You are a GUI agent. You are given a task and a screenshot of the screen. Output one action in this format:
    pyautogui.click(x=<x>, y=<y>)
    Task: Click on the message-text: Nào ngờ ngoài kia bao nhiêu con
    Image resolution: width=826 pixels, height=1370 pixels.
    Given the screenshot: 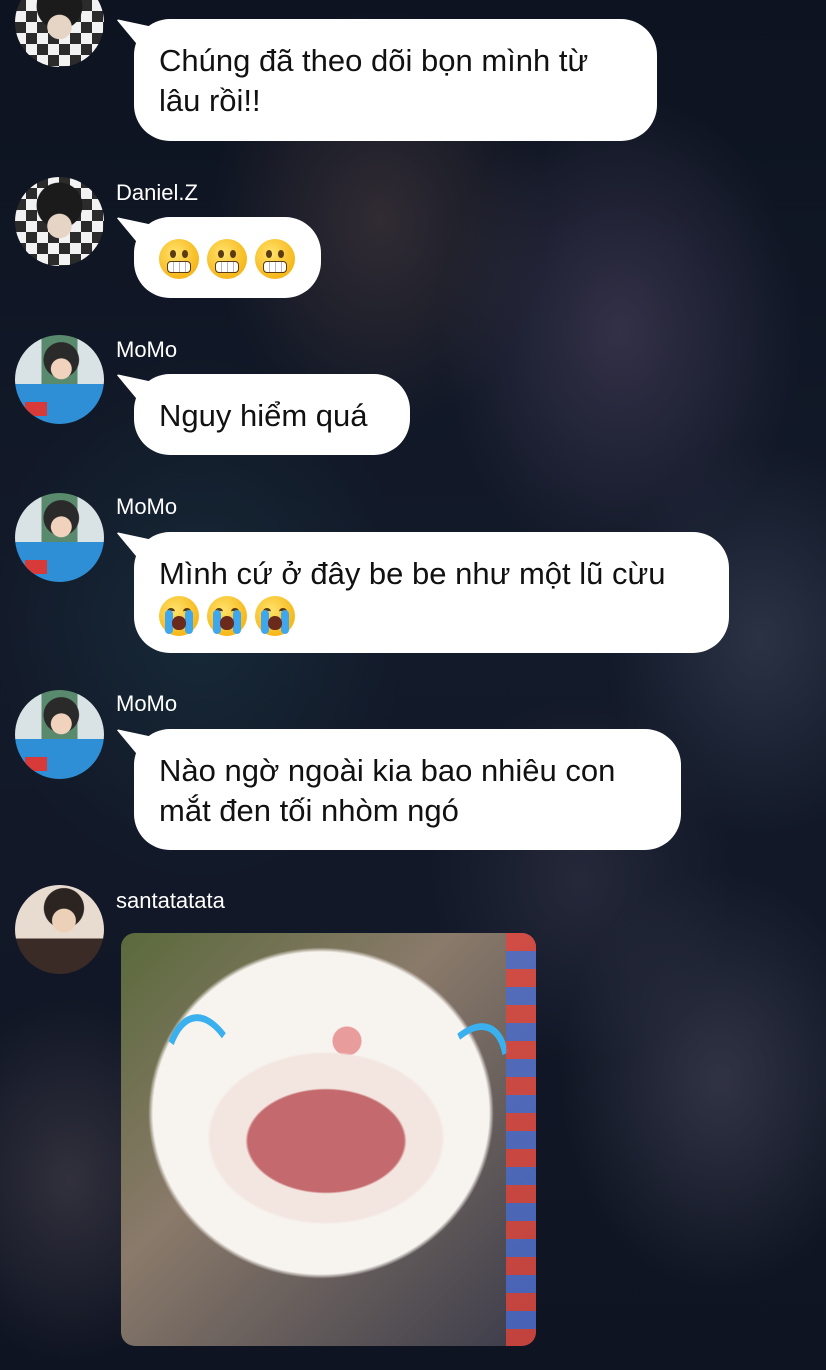 What is the action you would take?
    pyautogui.click(x=387, y=770)
    